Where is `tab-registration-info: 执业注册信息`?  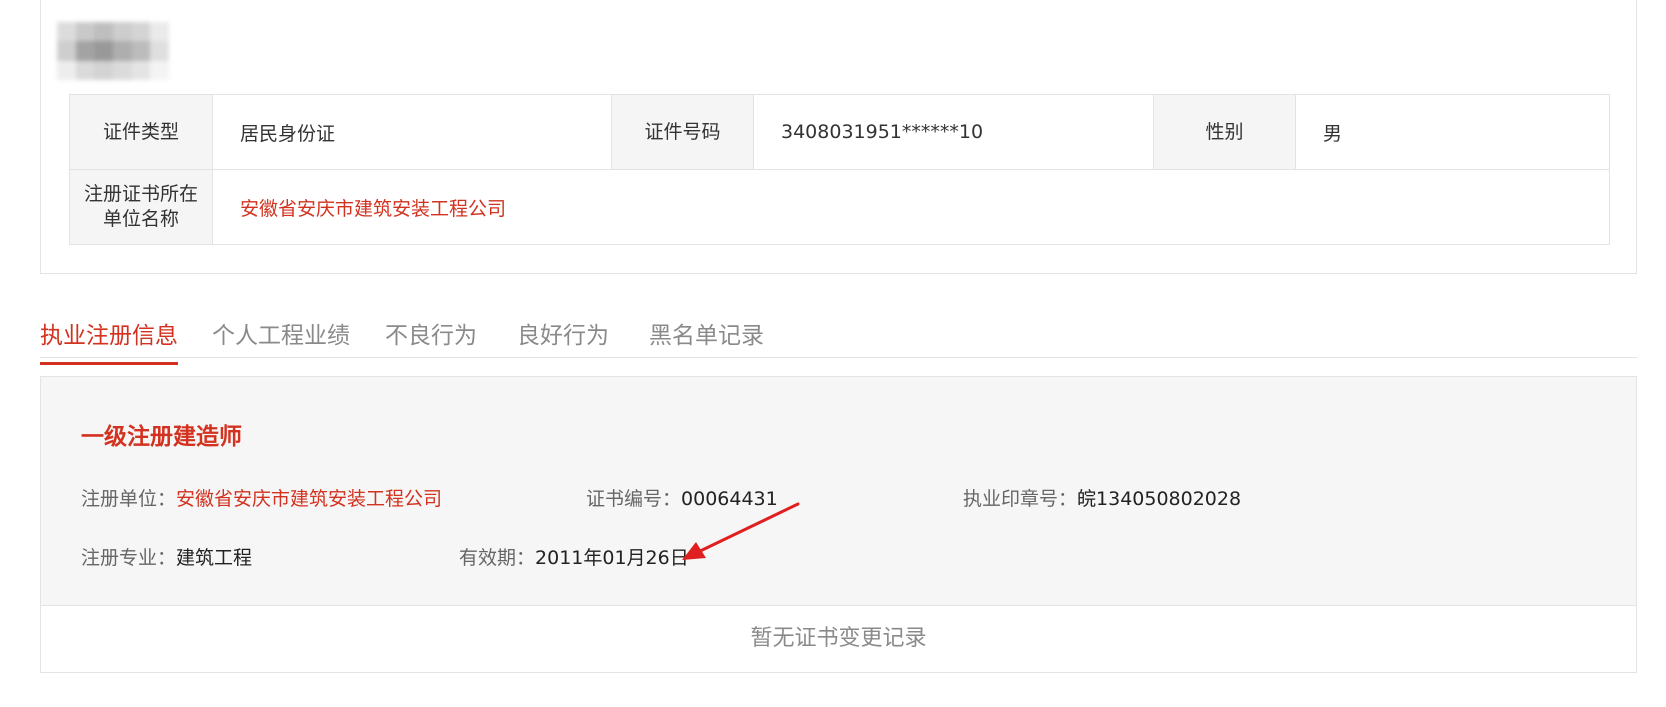
tab-registration-info: 执业注册信息 is located at coordinates (109, 340).